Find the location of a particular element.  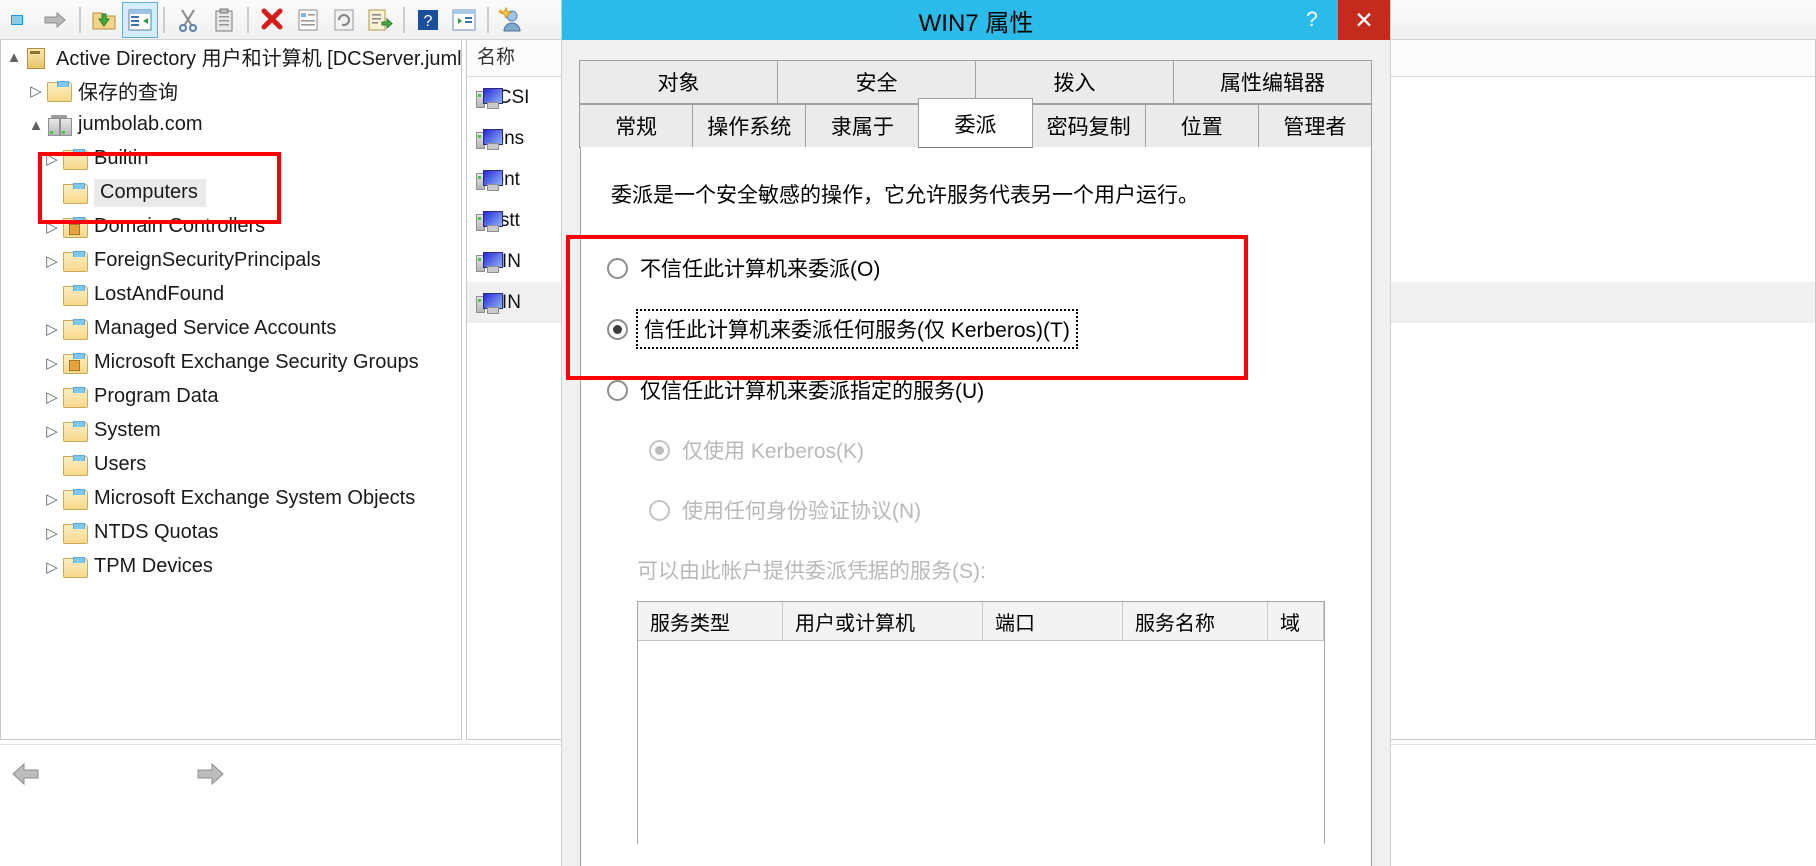

radio-label: 不信任此计算机来委派(O) is located at coordinates (760, 269).